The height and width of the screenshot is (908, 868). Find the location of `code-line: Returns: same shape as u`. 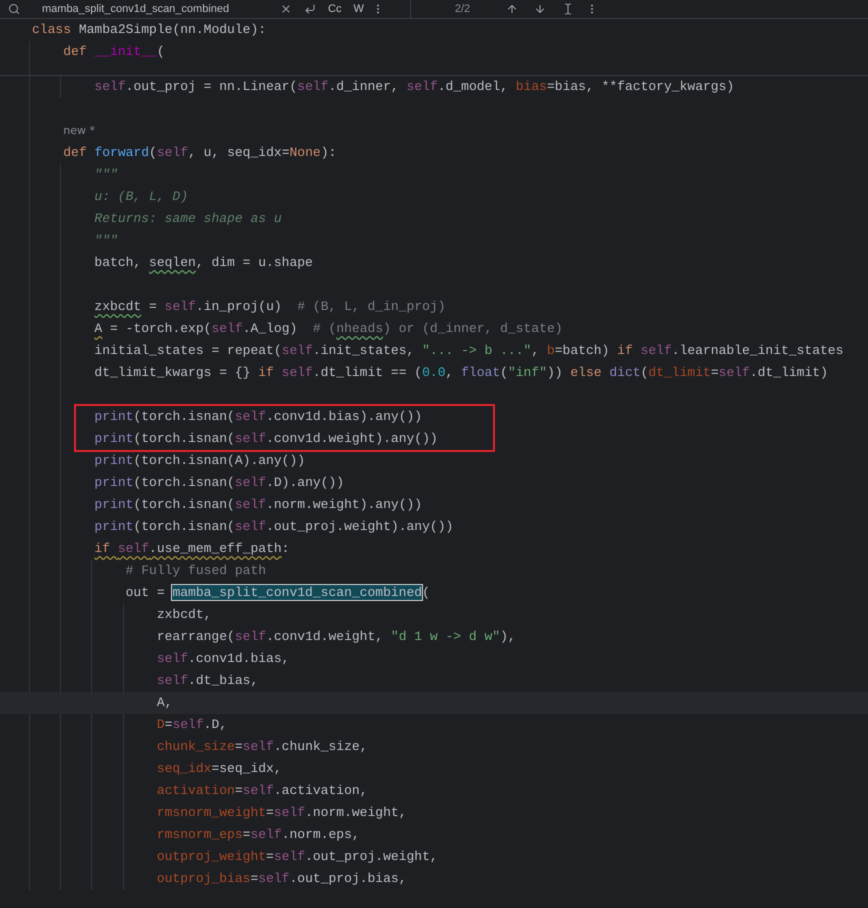

code-line: Returns: same shape as u is located at coordinates (188, 219).